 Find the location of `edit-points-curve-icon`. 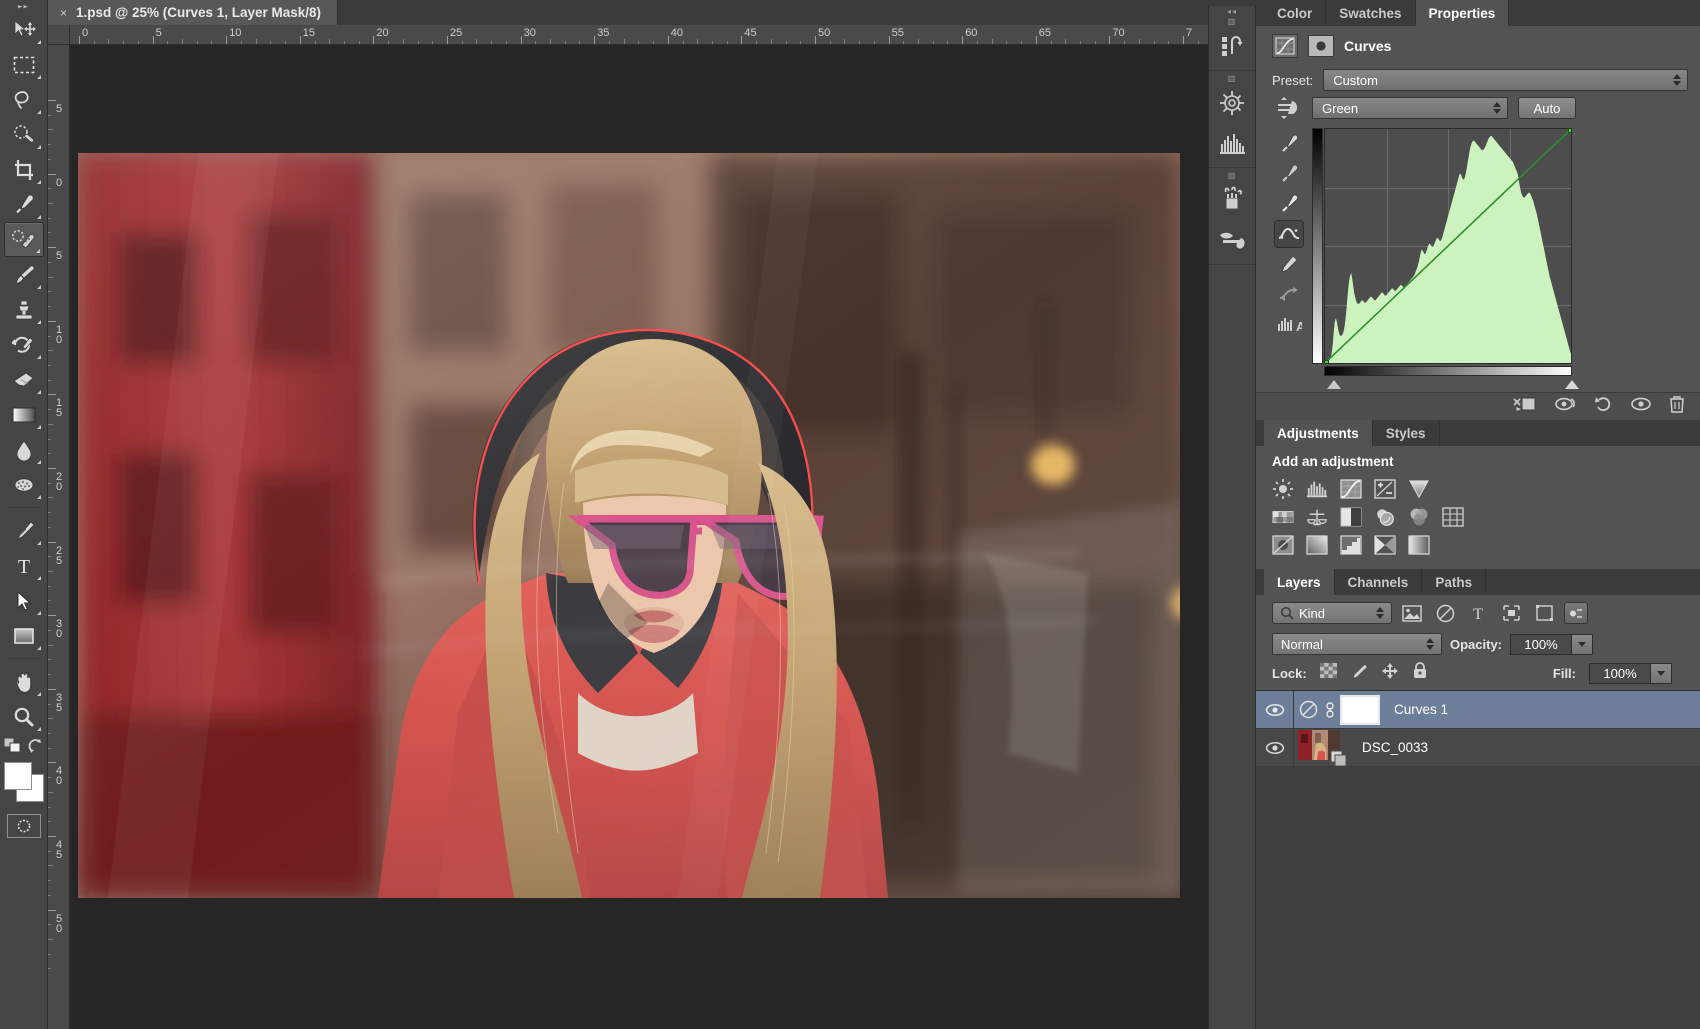

edit-points-curve-icon is located at coordinates (1289, 234).